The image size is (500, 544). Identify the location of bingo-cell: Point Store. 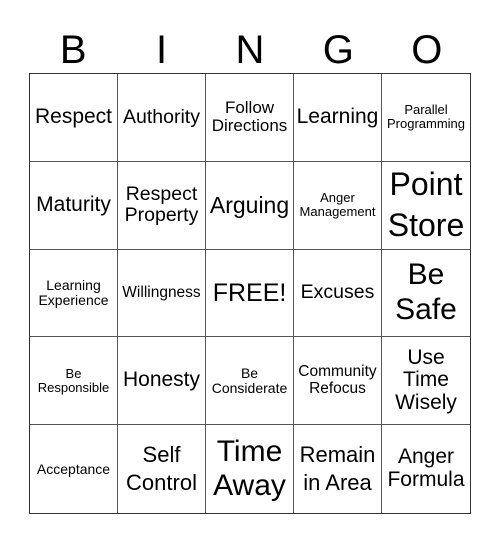
(426, 206).